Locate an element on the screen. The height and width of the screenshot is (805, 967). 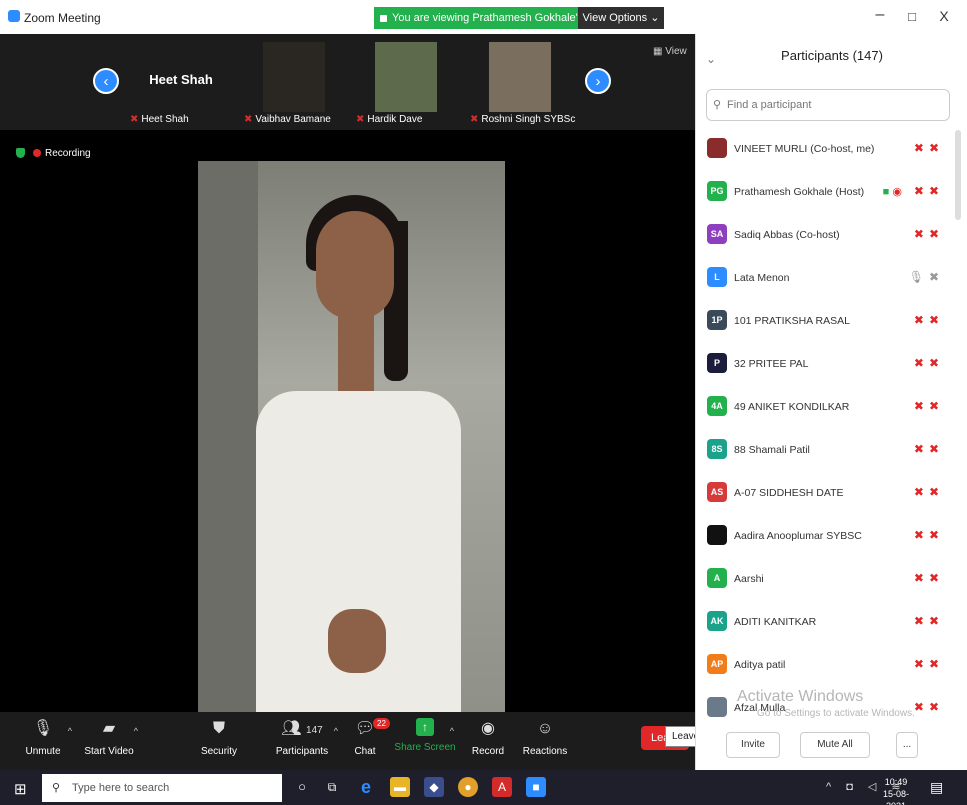
chat-button: 💬︎ 22 Chat is located at coordinates (365, 737).